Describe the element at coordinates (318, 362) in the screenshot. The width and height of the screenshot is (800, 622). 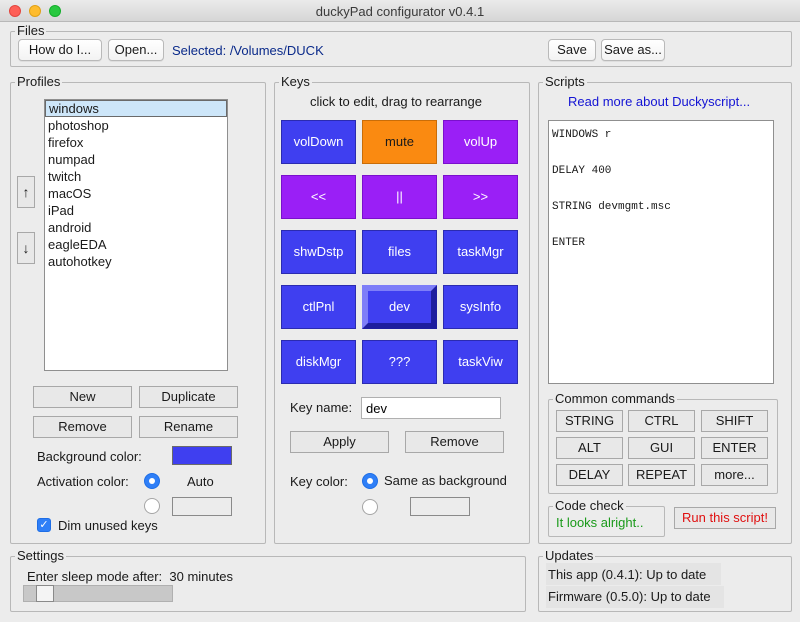
I see `key-diskMgr: diskMgr` at that location.